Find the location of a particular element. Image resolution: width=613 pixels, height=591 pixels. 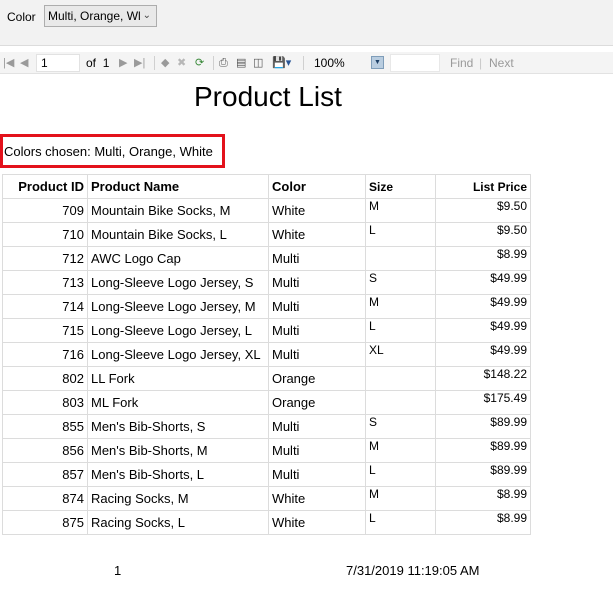

color-param-label: Color is located at coordinates (21, 17).